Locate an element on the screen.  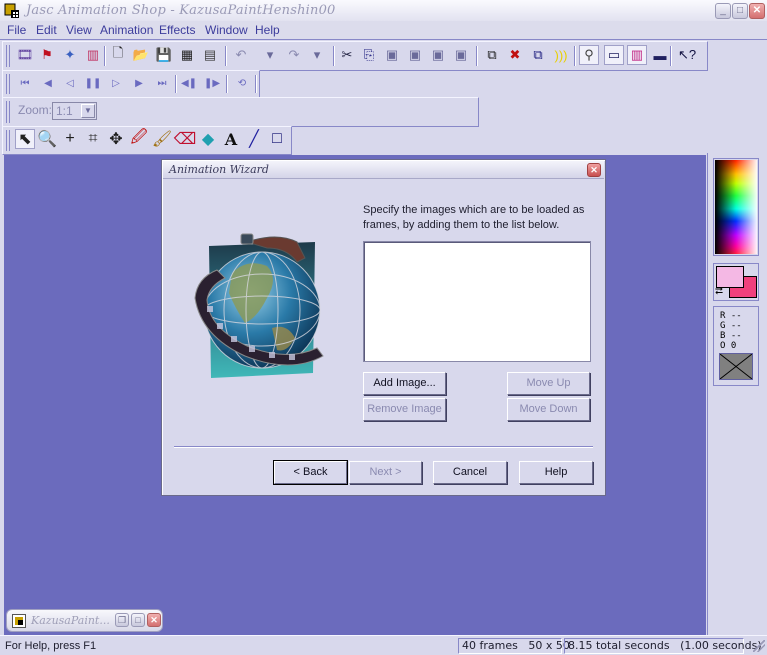
paste-after-icon: ▣ is located at coordinates (438, 55).